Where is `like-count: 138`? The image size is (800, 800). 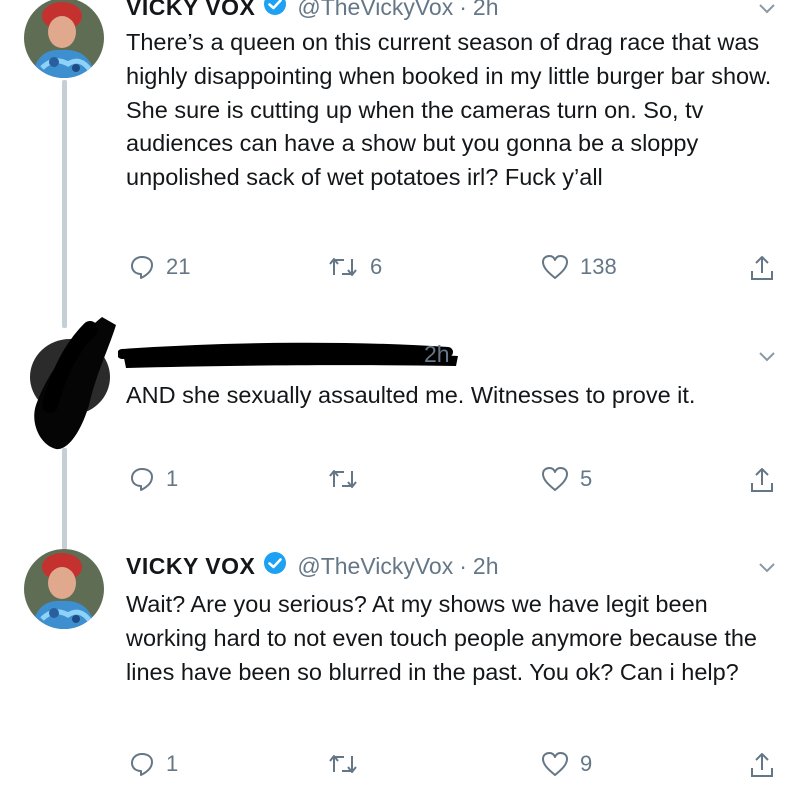
like-count: 138 is located at coordinates (598, 266).